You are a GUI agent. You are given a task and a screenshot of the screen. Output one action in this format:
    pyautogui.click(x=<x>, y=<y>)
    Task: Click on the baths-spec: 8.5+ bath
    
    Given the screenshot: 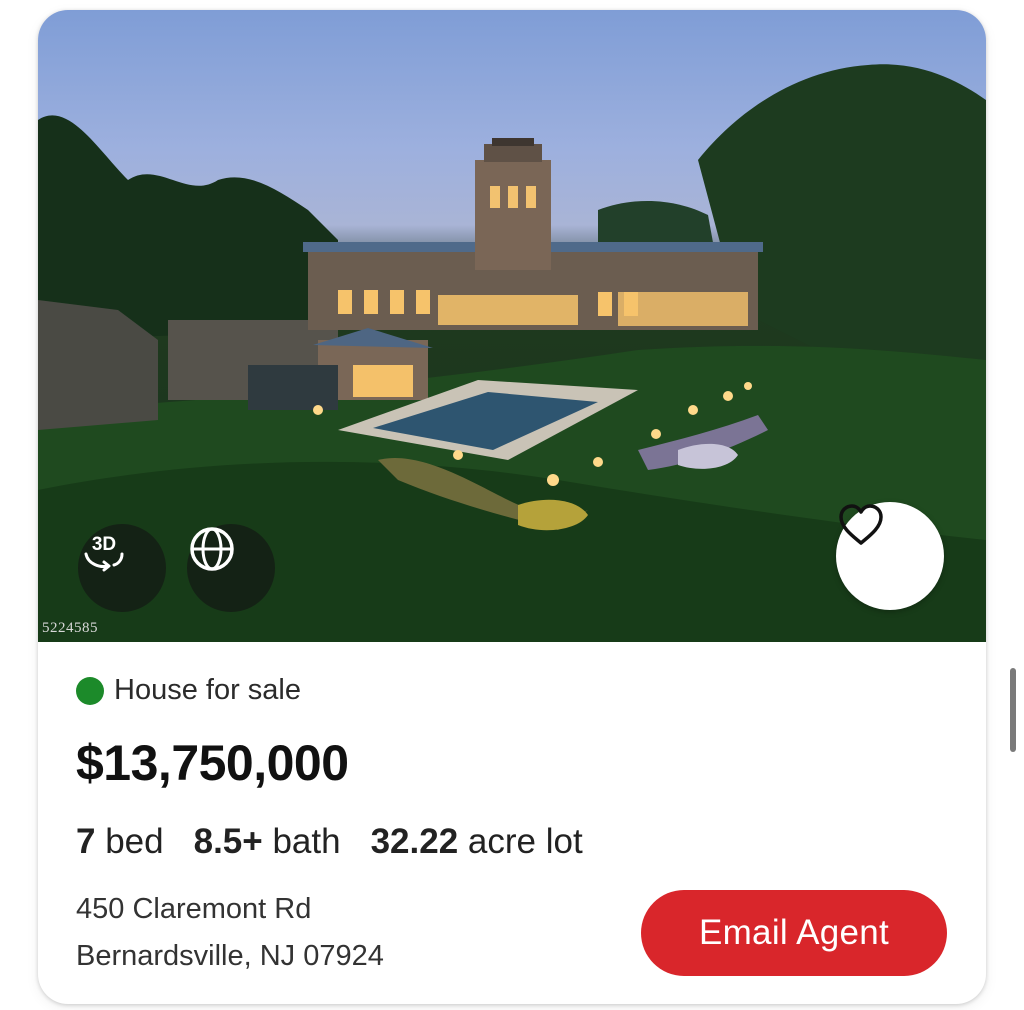 What is the action you would take?
    pyautogui.click(x=267, y=842)
    